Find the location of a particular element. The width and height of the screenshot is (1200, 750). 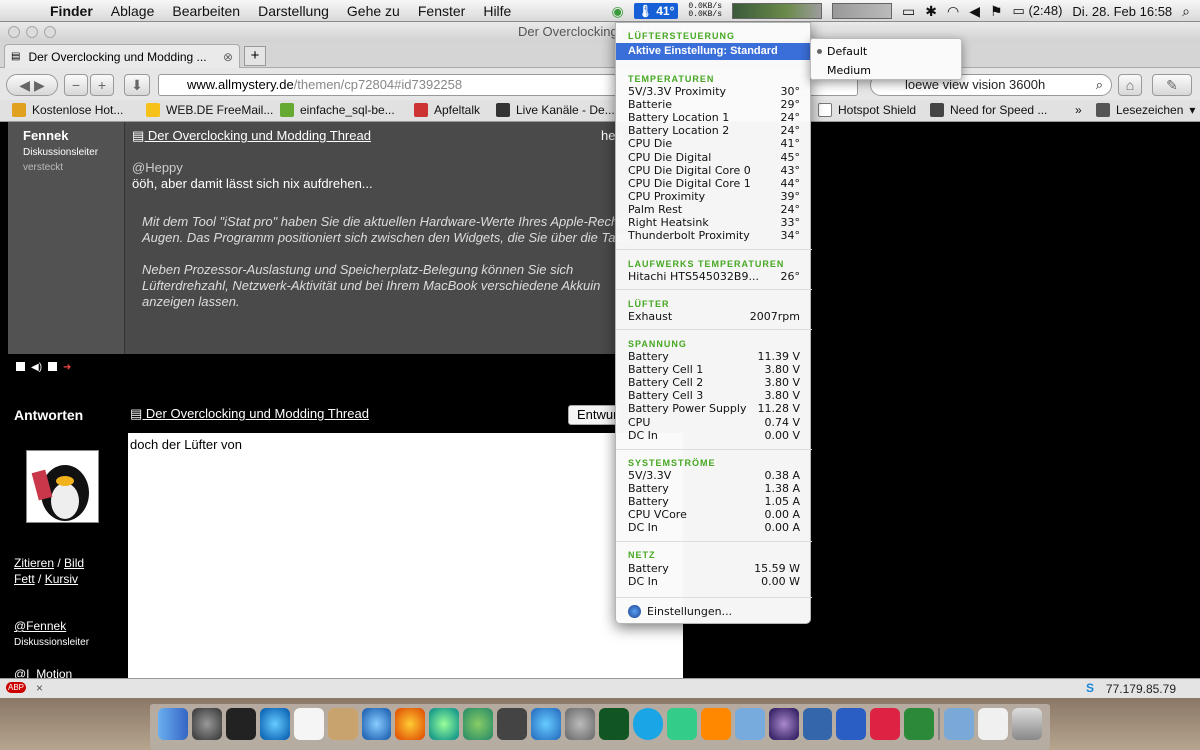

submenu-option-medium: Medium is located at coordinates (849, 70).